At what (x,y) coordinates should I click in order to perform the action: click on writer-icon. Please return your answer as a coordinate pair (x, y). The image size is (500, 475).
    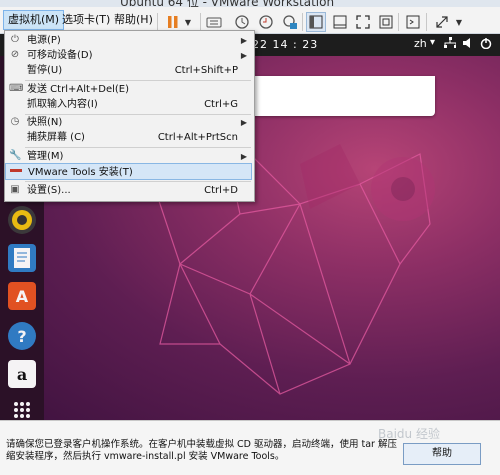
    Looking at the image, I should click on (22, 258).